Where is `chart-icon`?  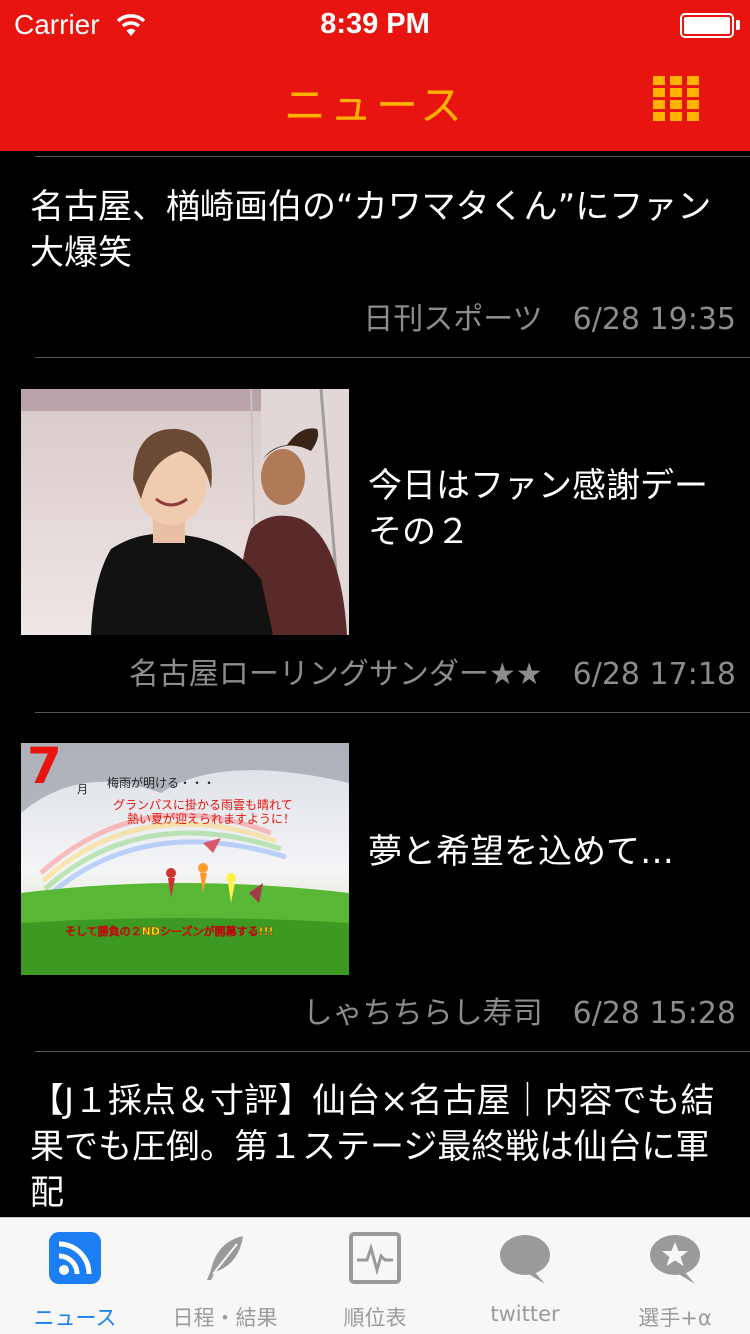 chart-icon is located at coordinates (375, 1258).